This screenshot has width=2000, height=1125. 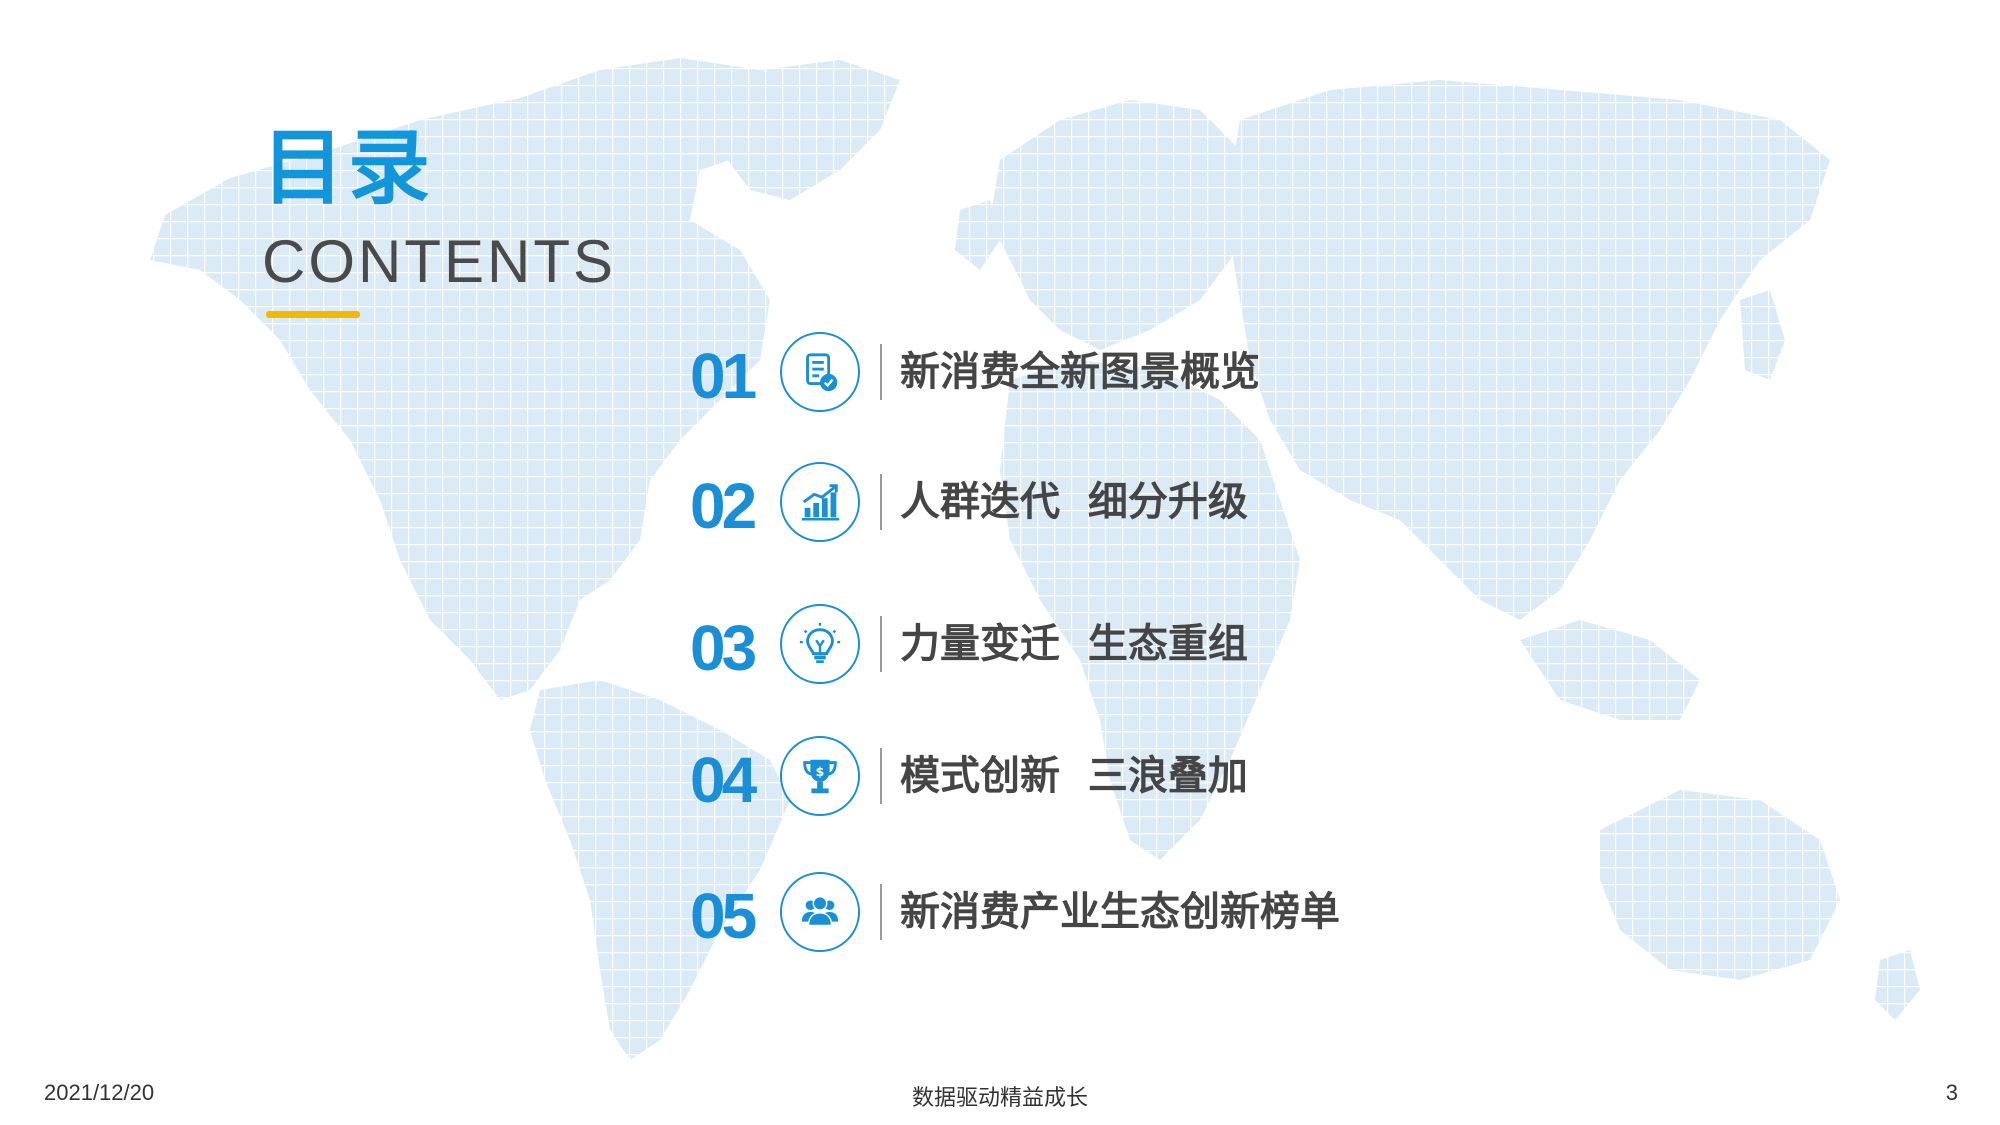 I want to click on toc-number: 03, so click(x=723, y=648).